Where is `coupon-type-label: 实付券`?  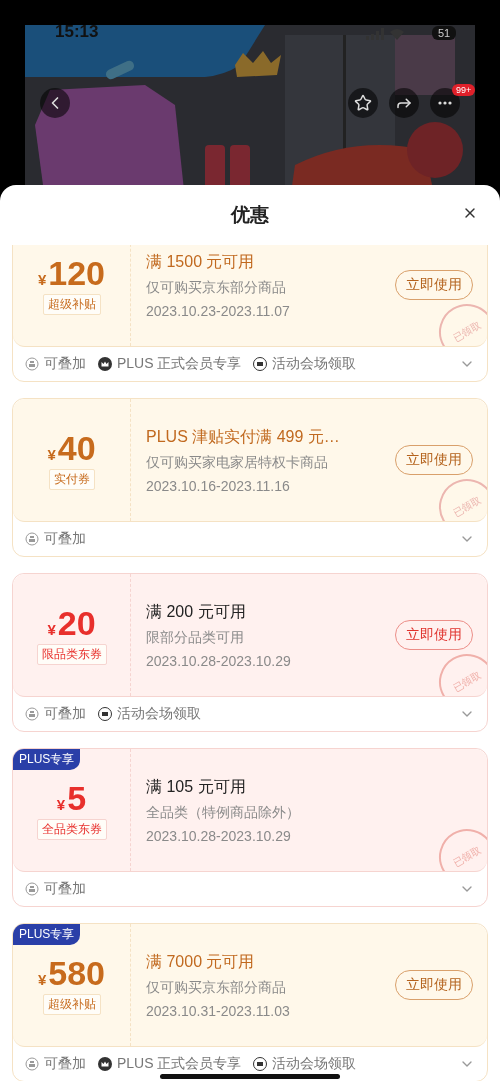
coupon-type-label: 实付券 is located at coordinates (71, 479).